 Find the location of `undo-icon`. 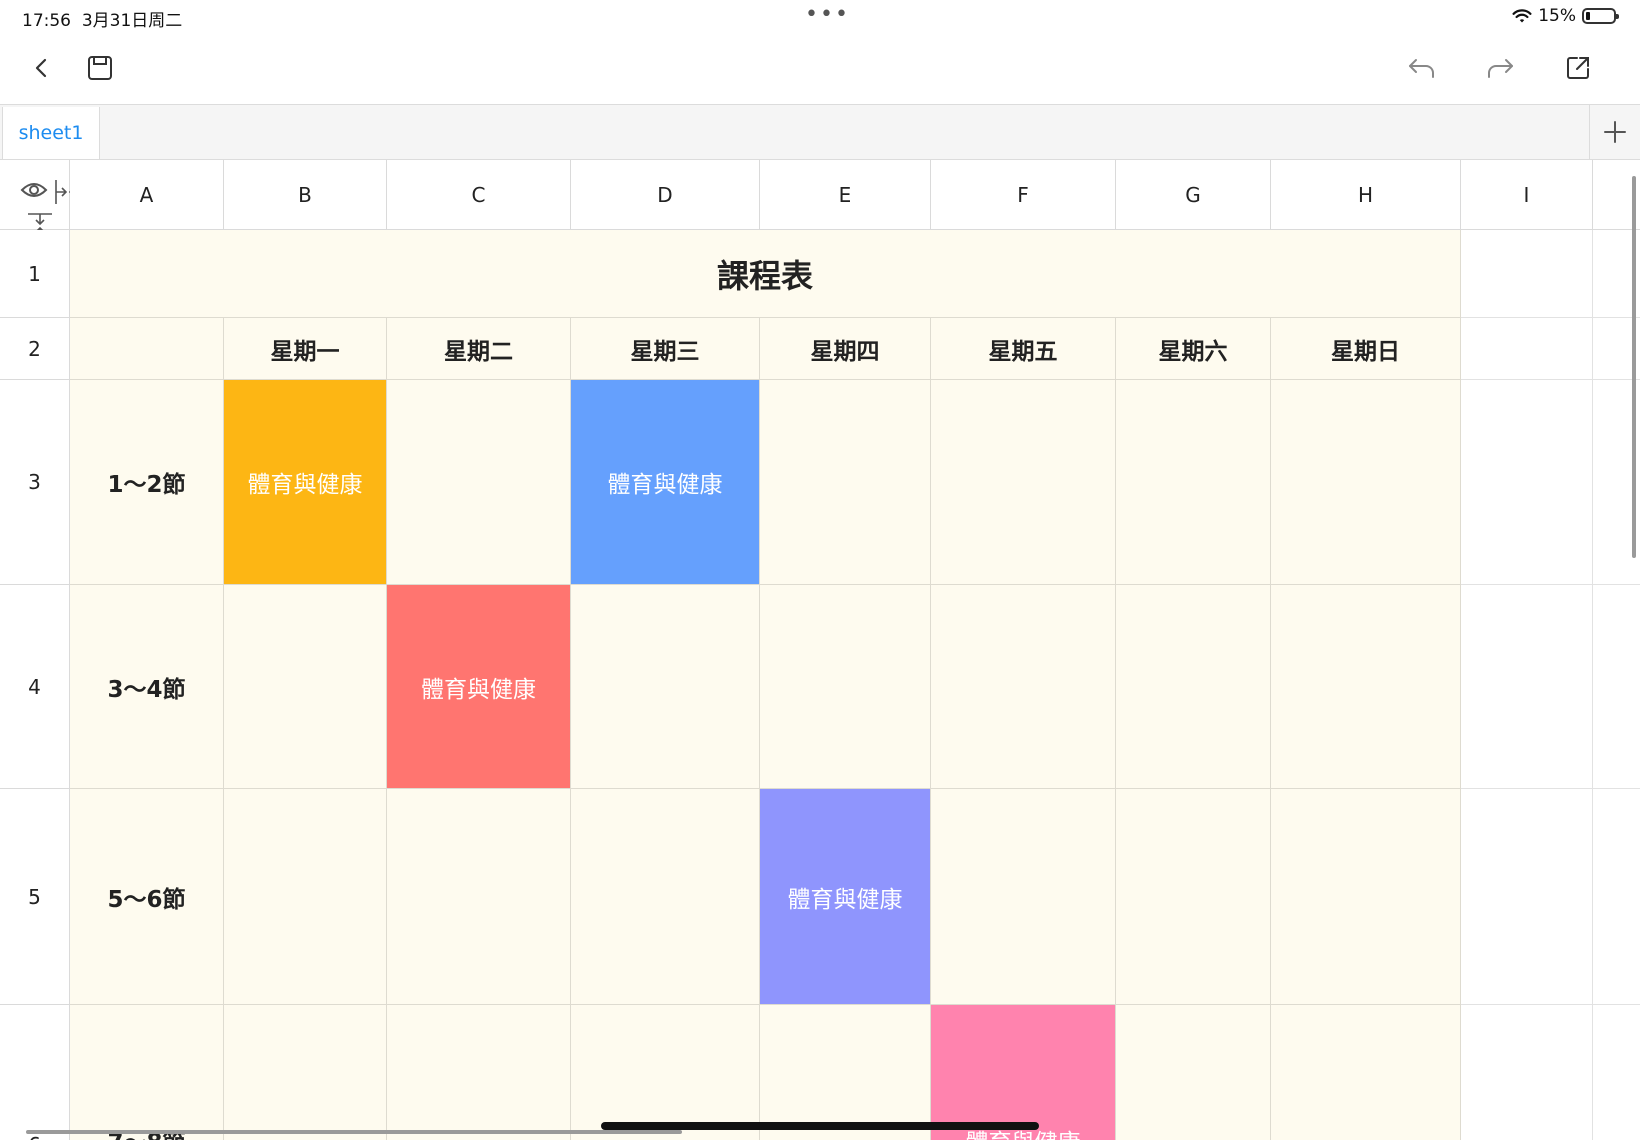

undo-icon is located at coordinates (1421, 68).